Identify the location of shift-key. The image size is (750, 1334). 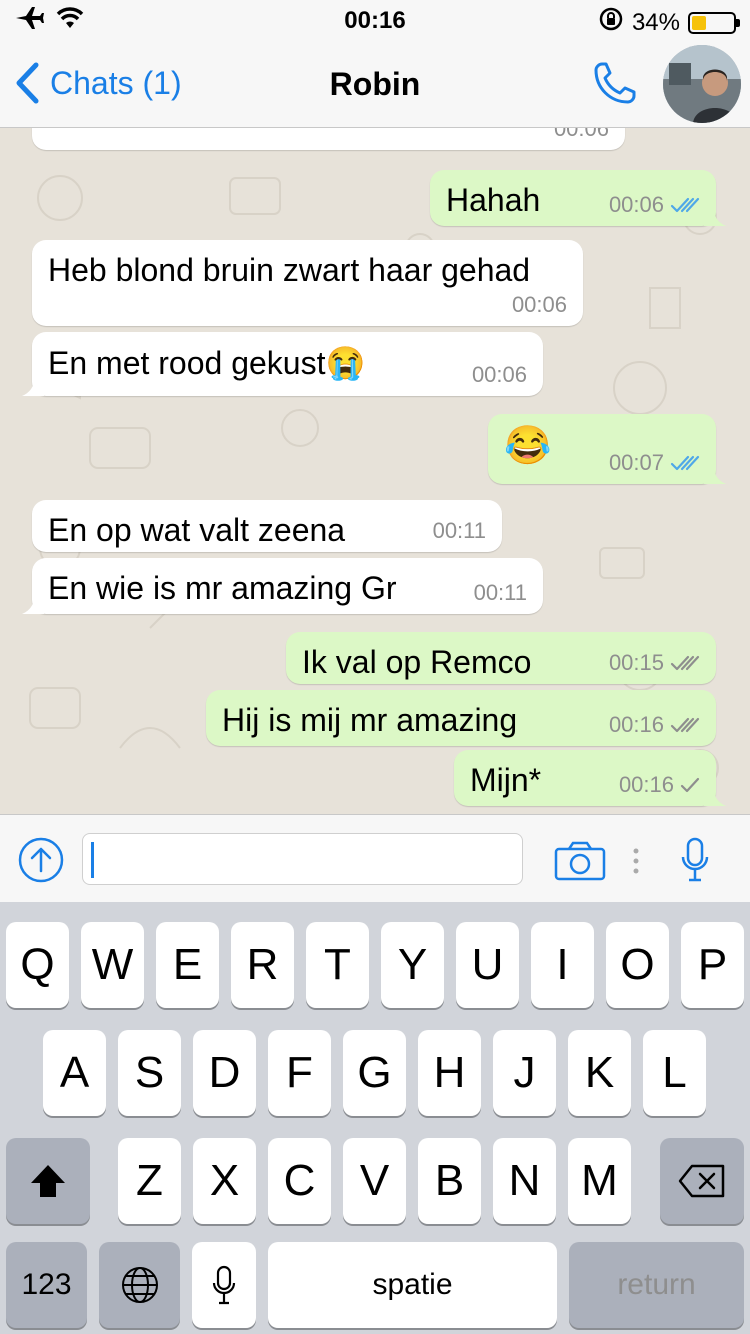
(48, 1181).